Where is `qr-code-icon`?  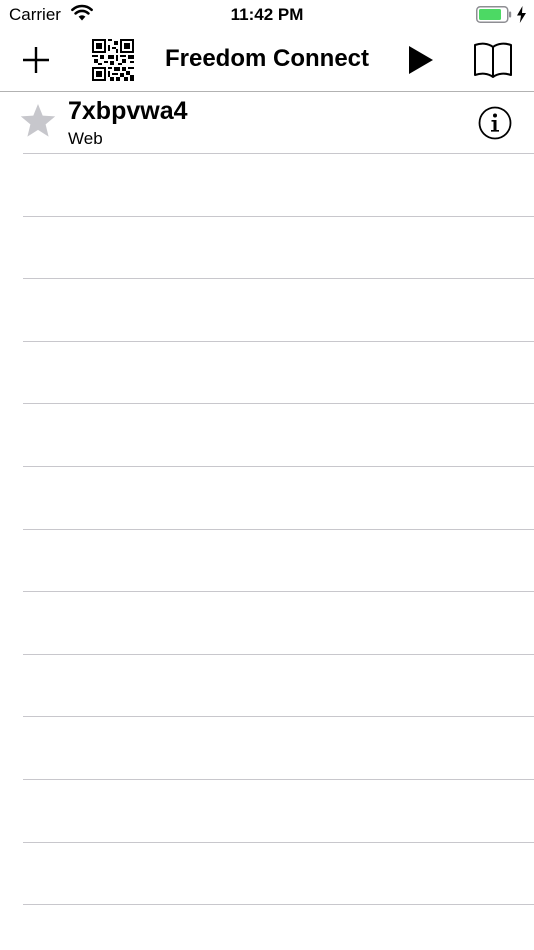 qr-code-icon is located at coordinates (113, 60).